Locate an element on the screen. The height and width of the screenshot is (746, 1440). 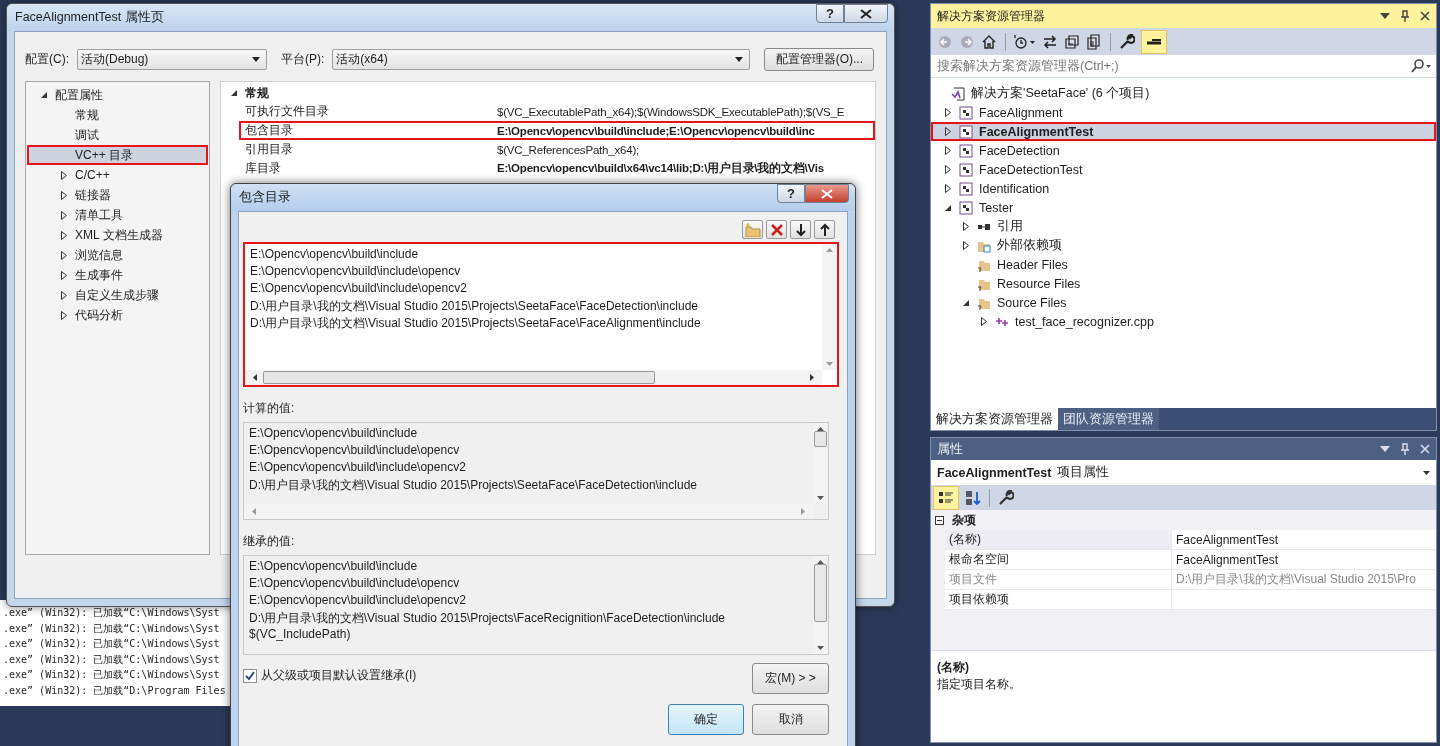
documents-icon is located at coordinates (1094, 41).